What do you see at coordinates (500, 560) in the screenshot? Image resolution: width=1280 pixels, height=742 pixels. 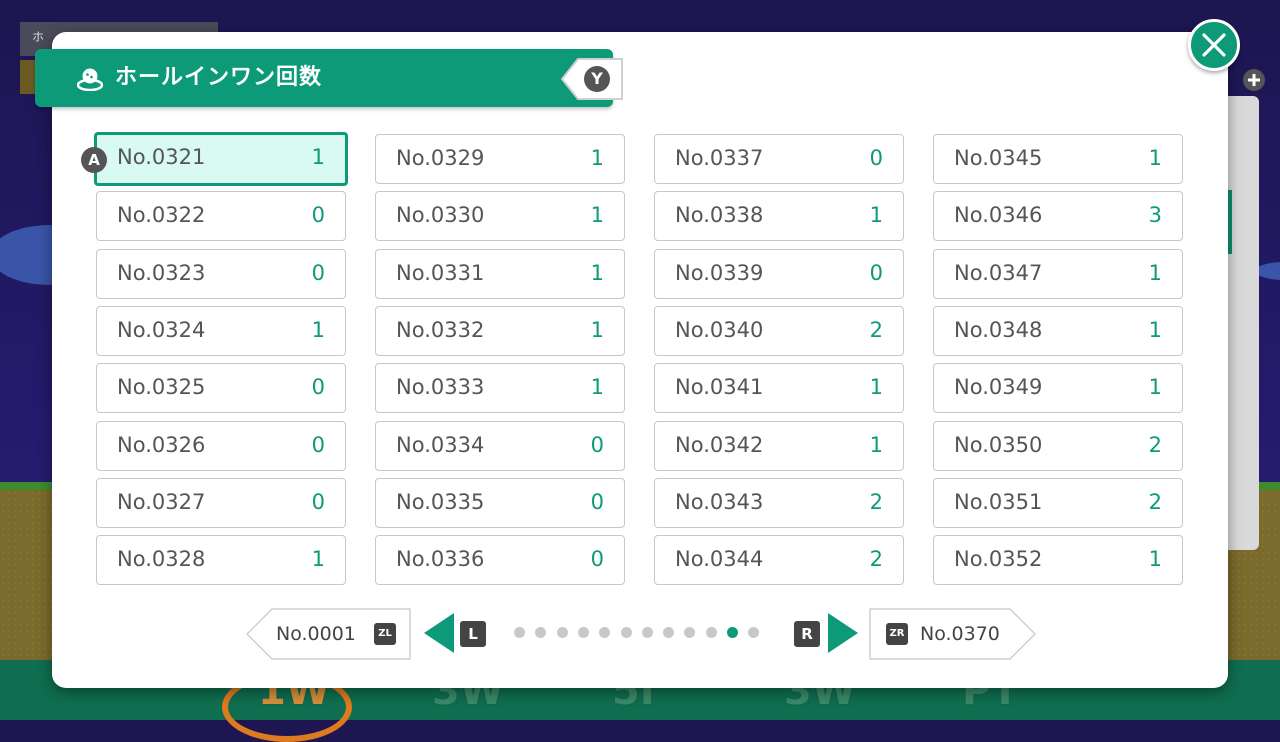 I see `hole-cell: No.0336 0` at bounding box center [500, 560].